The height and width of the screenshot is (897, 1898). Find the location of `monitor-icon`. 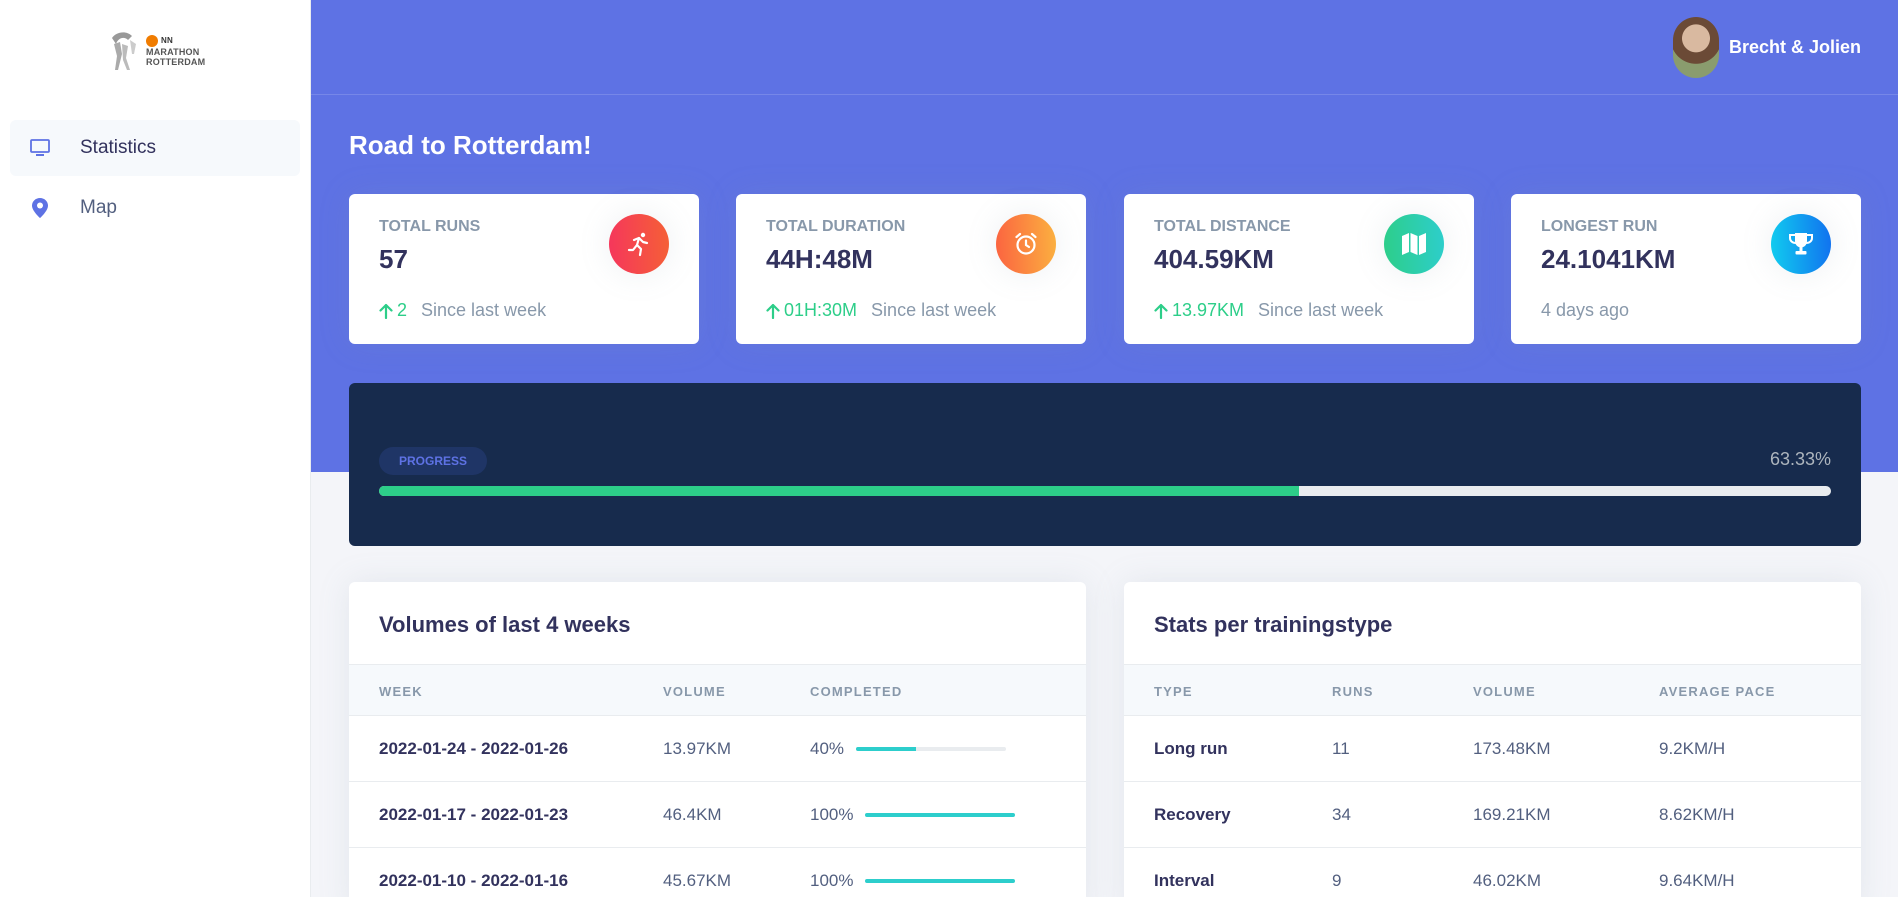

monitor-icon is located at coordinates (40, 148).